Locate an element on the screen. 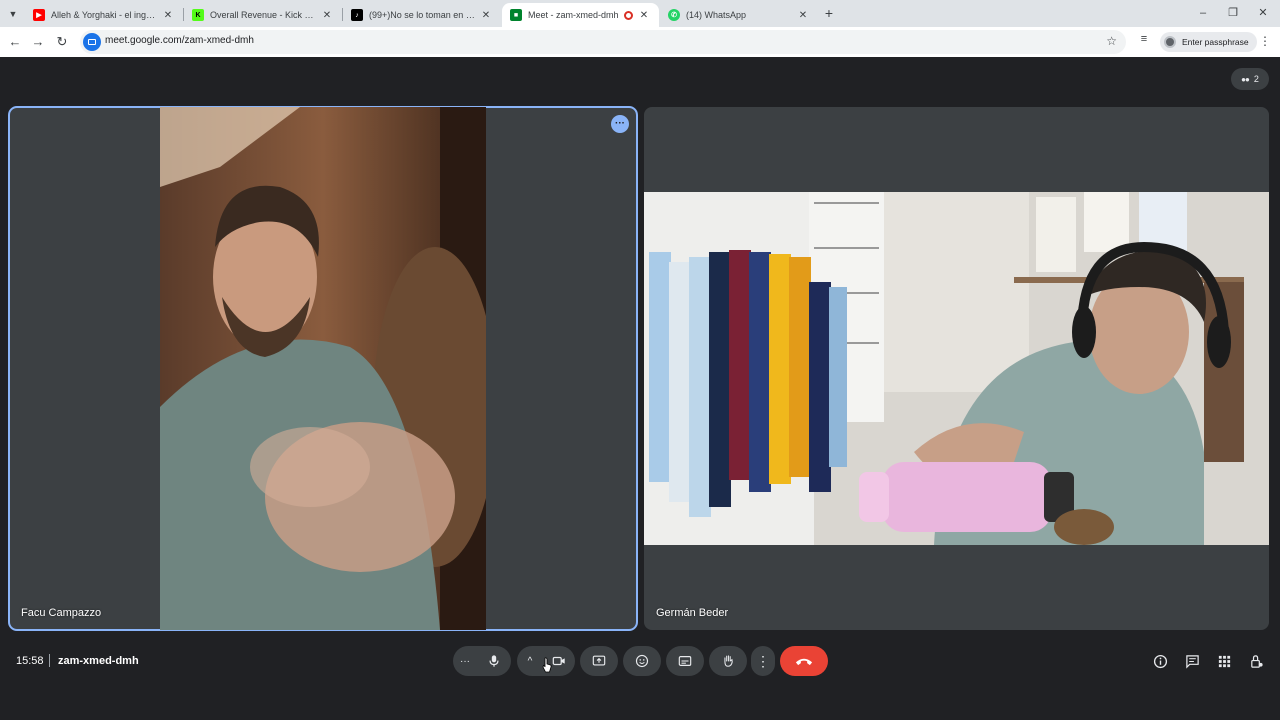 The height and width of the screenshot is (720, 1280). minimize-icon: – is located at coordinates (1203, 13).